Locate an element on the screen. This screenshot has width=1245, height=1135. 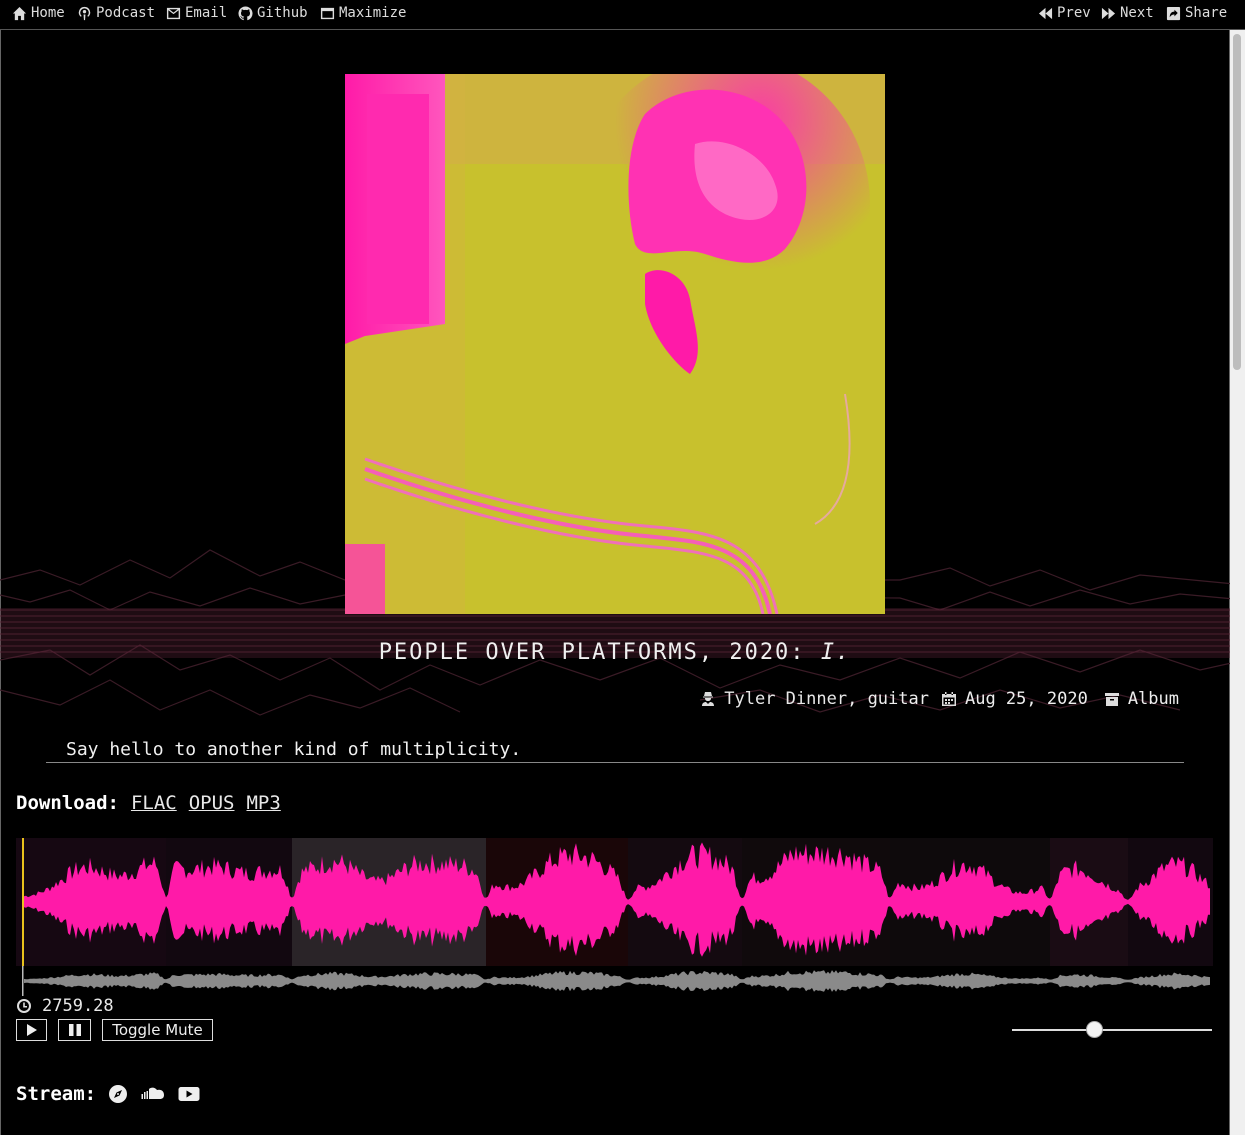
nav-next-label: Next is located at coordinates (1137, 13).